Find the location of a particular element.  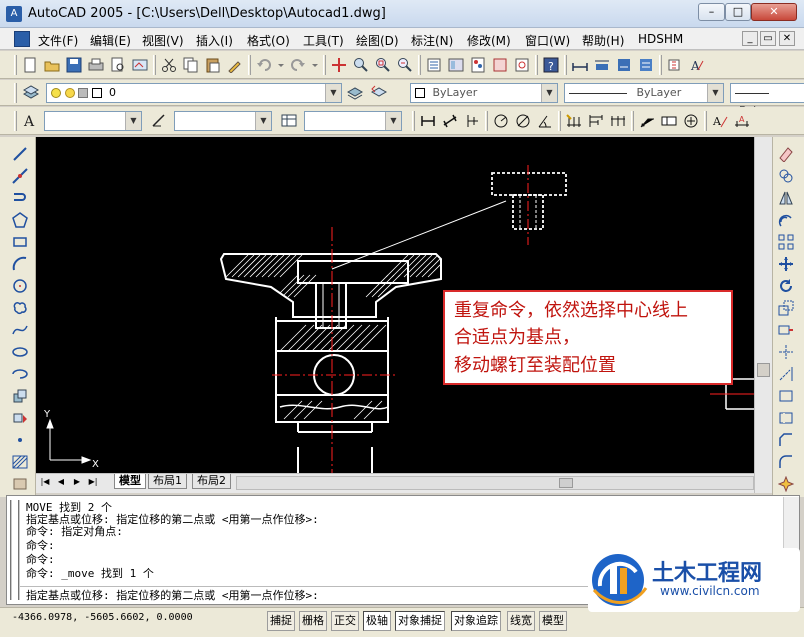

snap-toggle: 捕捉 is located at coordinates (281, 621).